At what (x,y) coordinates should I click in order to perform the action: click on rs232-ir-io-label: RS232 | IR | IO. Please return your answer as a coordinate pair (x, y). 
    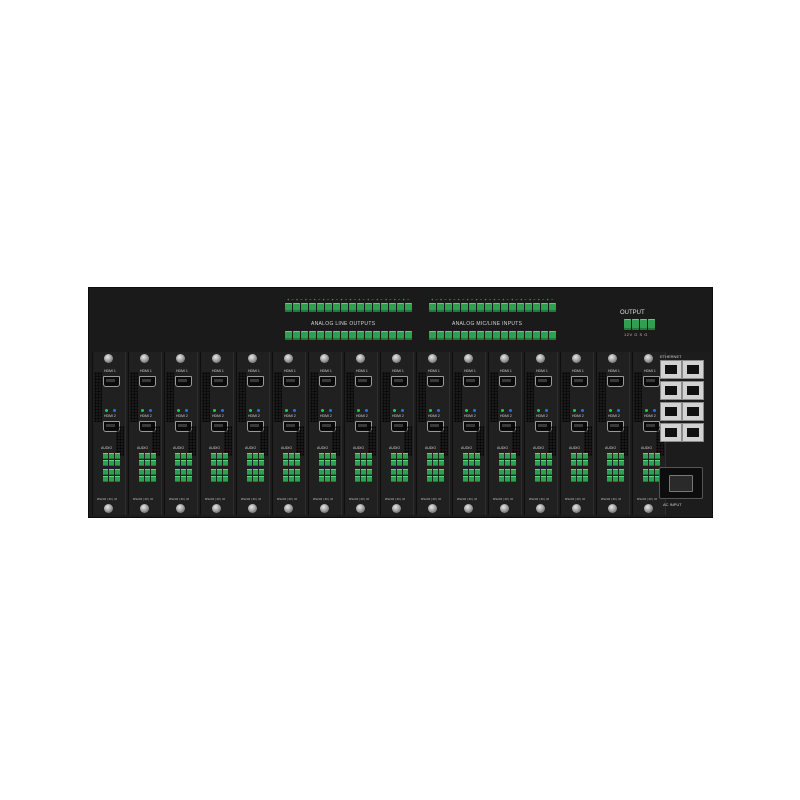
    Looking at the image, I should click on (359, 499).